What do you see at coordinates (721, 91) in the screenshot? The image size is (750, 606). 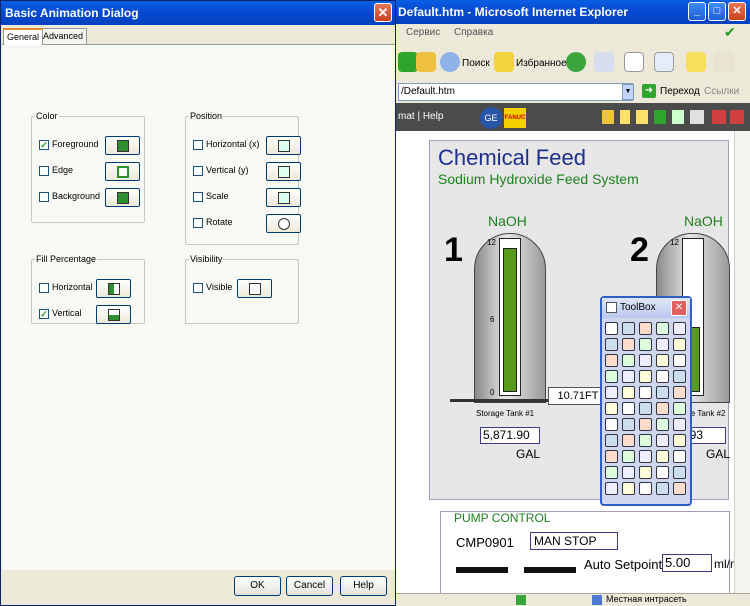 I see `links-label: Ссылки` at bounding box center [721, 91].